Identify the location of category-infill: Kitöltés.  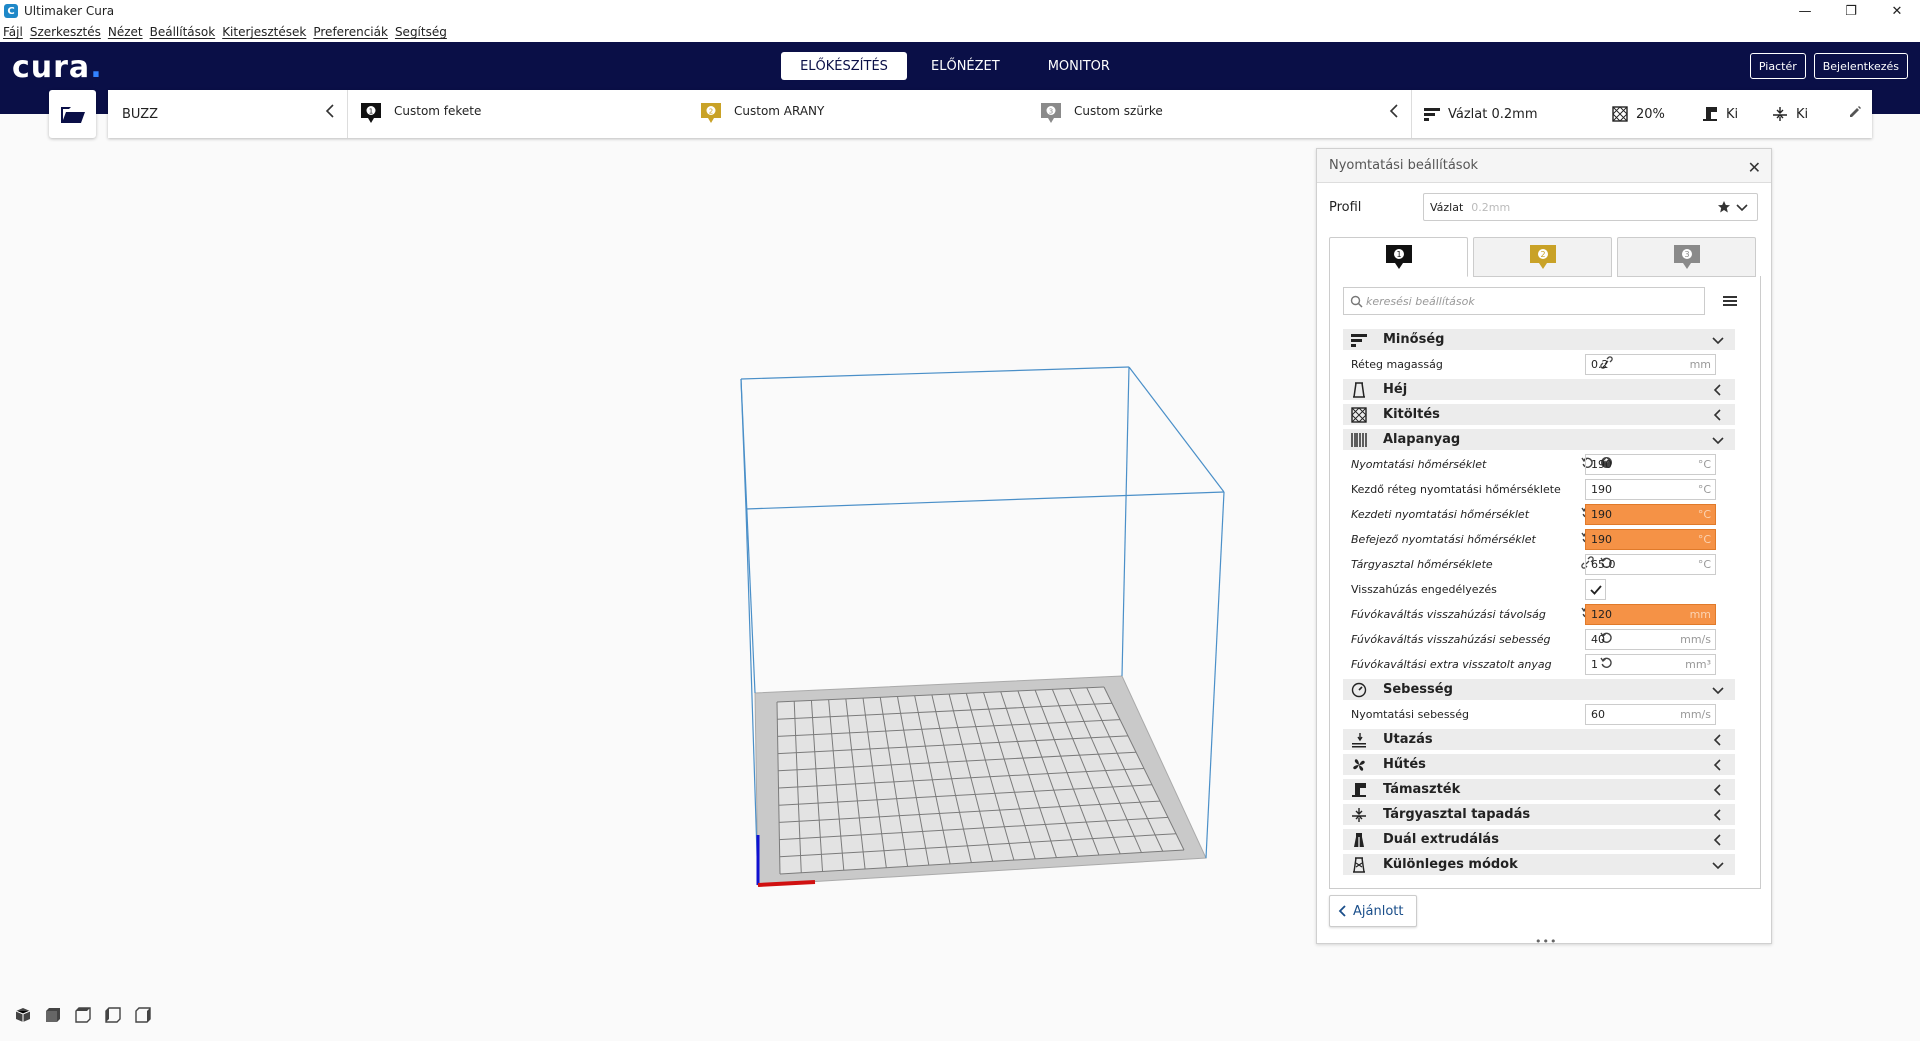
(1539, 414).